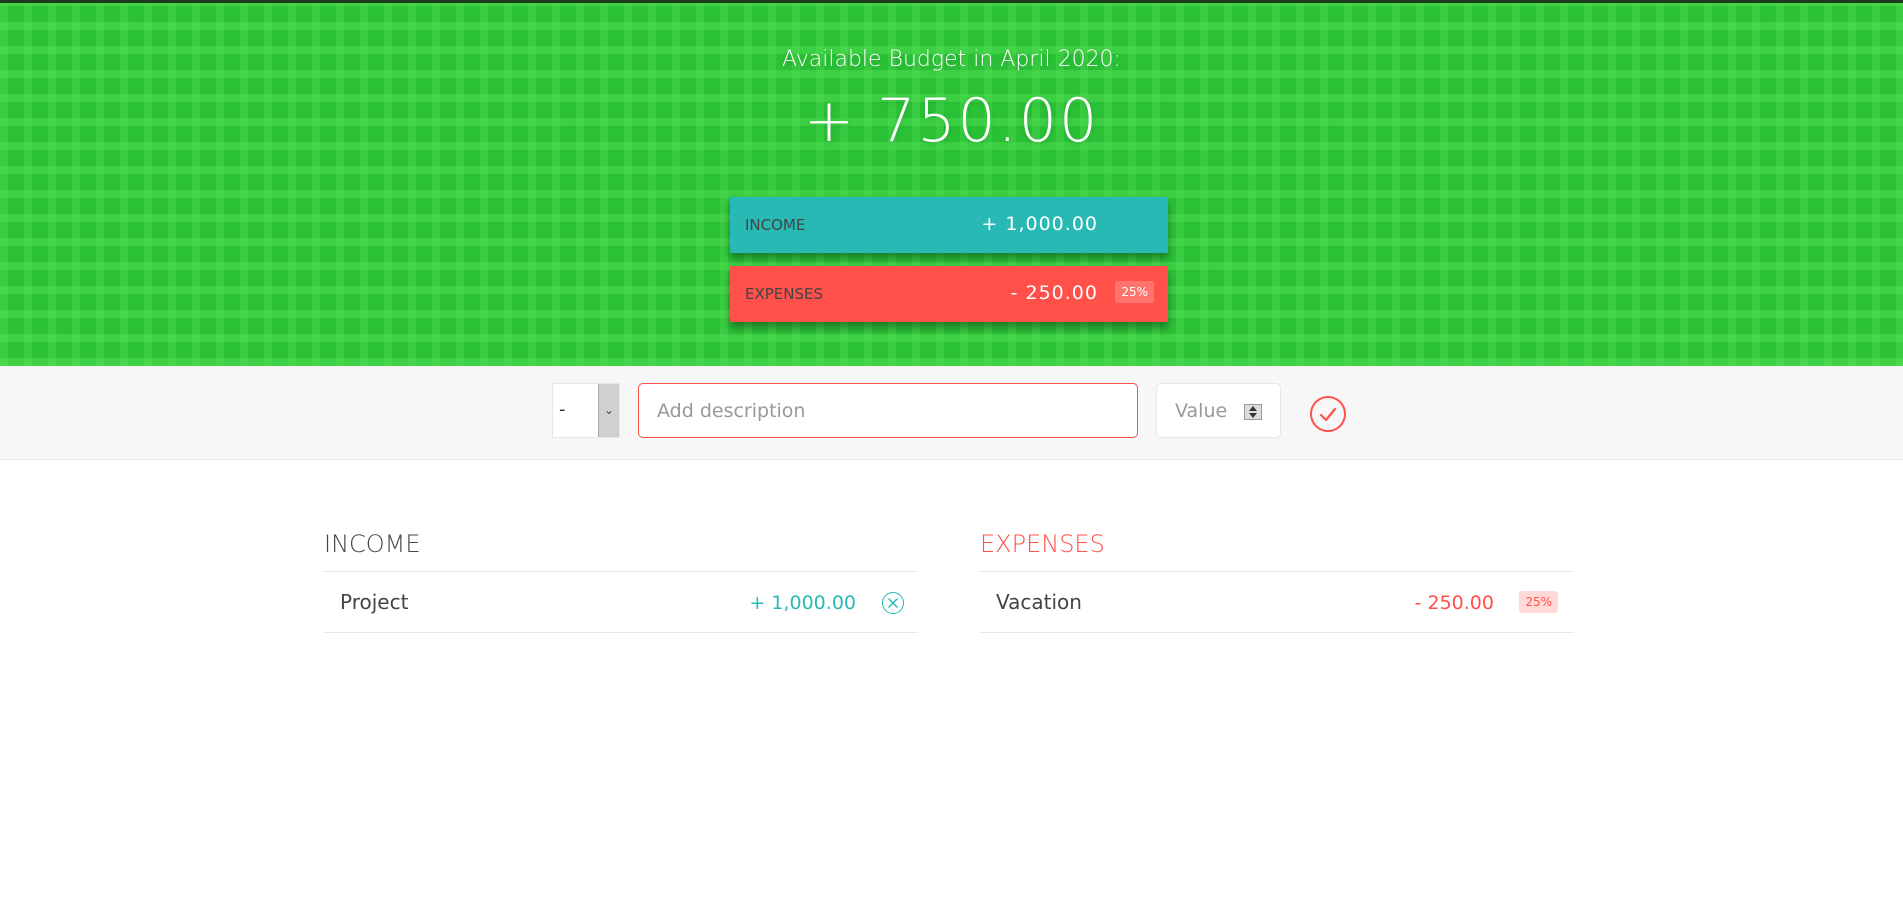  I want to click on income-summary-label: INCOME, so click(775, 225).